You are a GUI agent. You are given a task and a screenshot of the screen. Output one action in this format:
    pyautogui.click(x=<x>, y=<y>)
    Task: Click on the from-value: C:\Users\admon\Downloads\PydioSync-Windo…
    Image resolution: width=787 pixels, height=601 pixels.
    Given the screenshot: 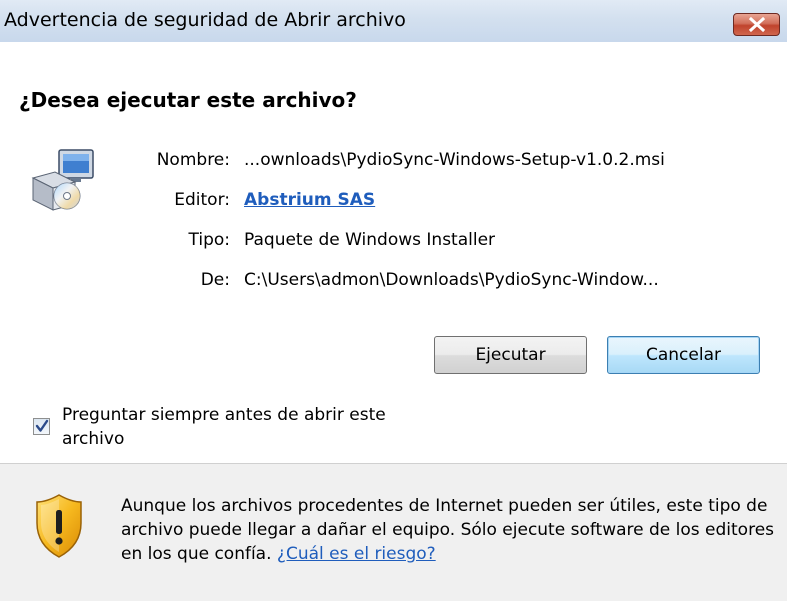 What is the action you would take?
    pyautogui.click(x=451, y=280)
    